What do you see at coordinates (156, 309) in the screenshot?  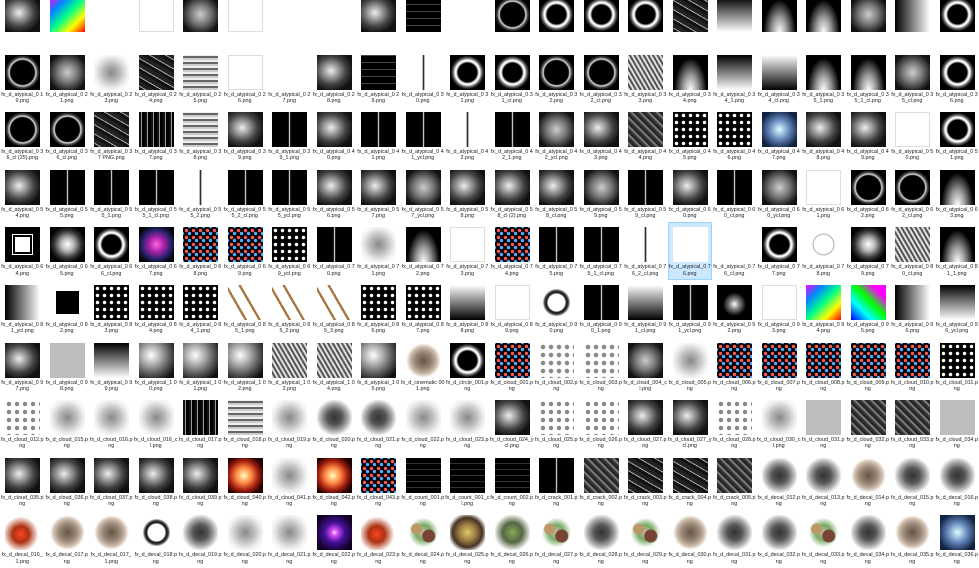 I see `file-tile: fx_d_atypical_0 84.png` at bounding box center [156, 309].